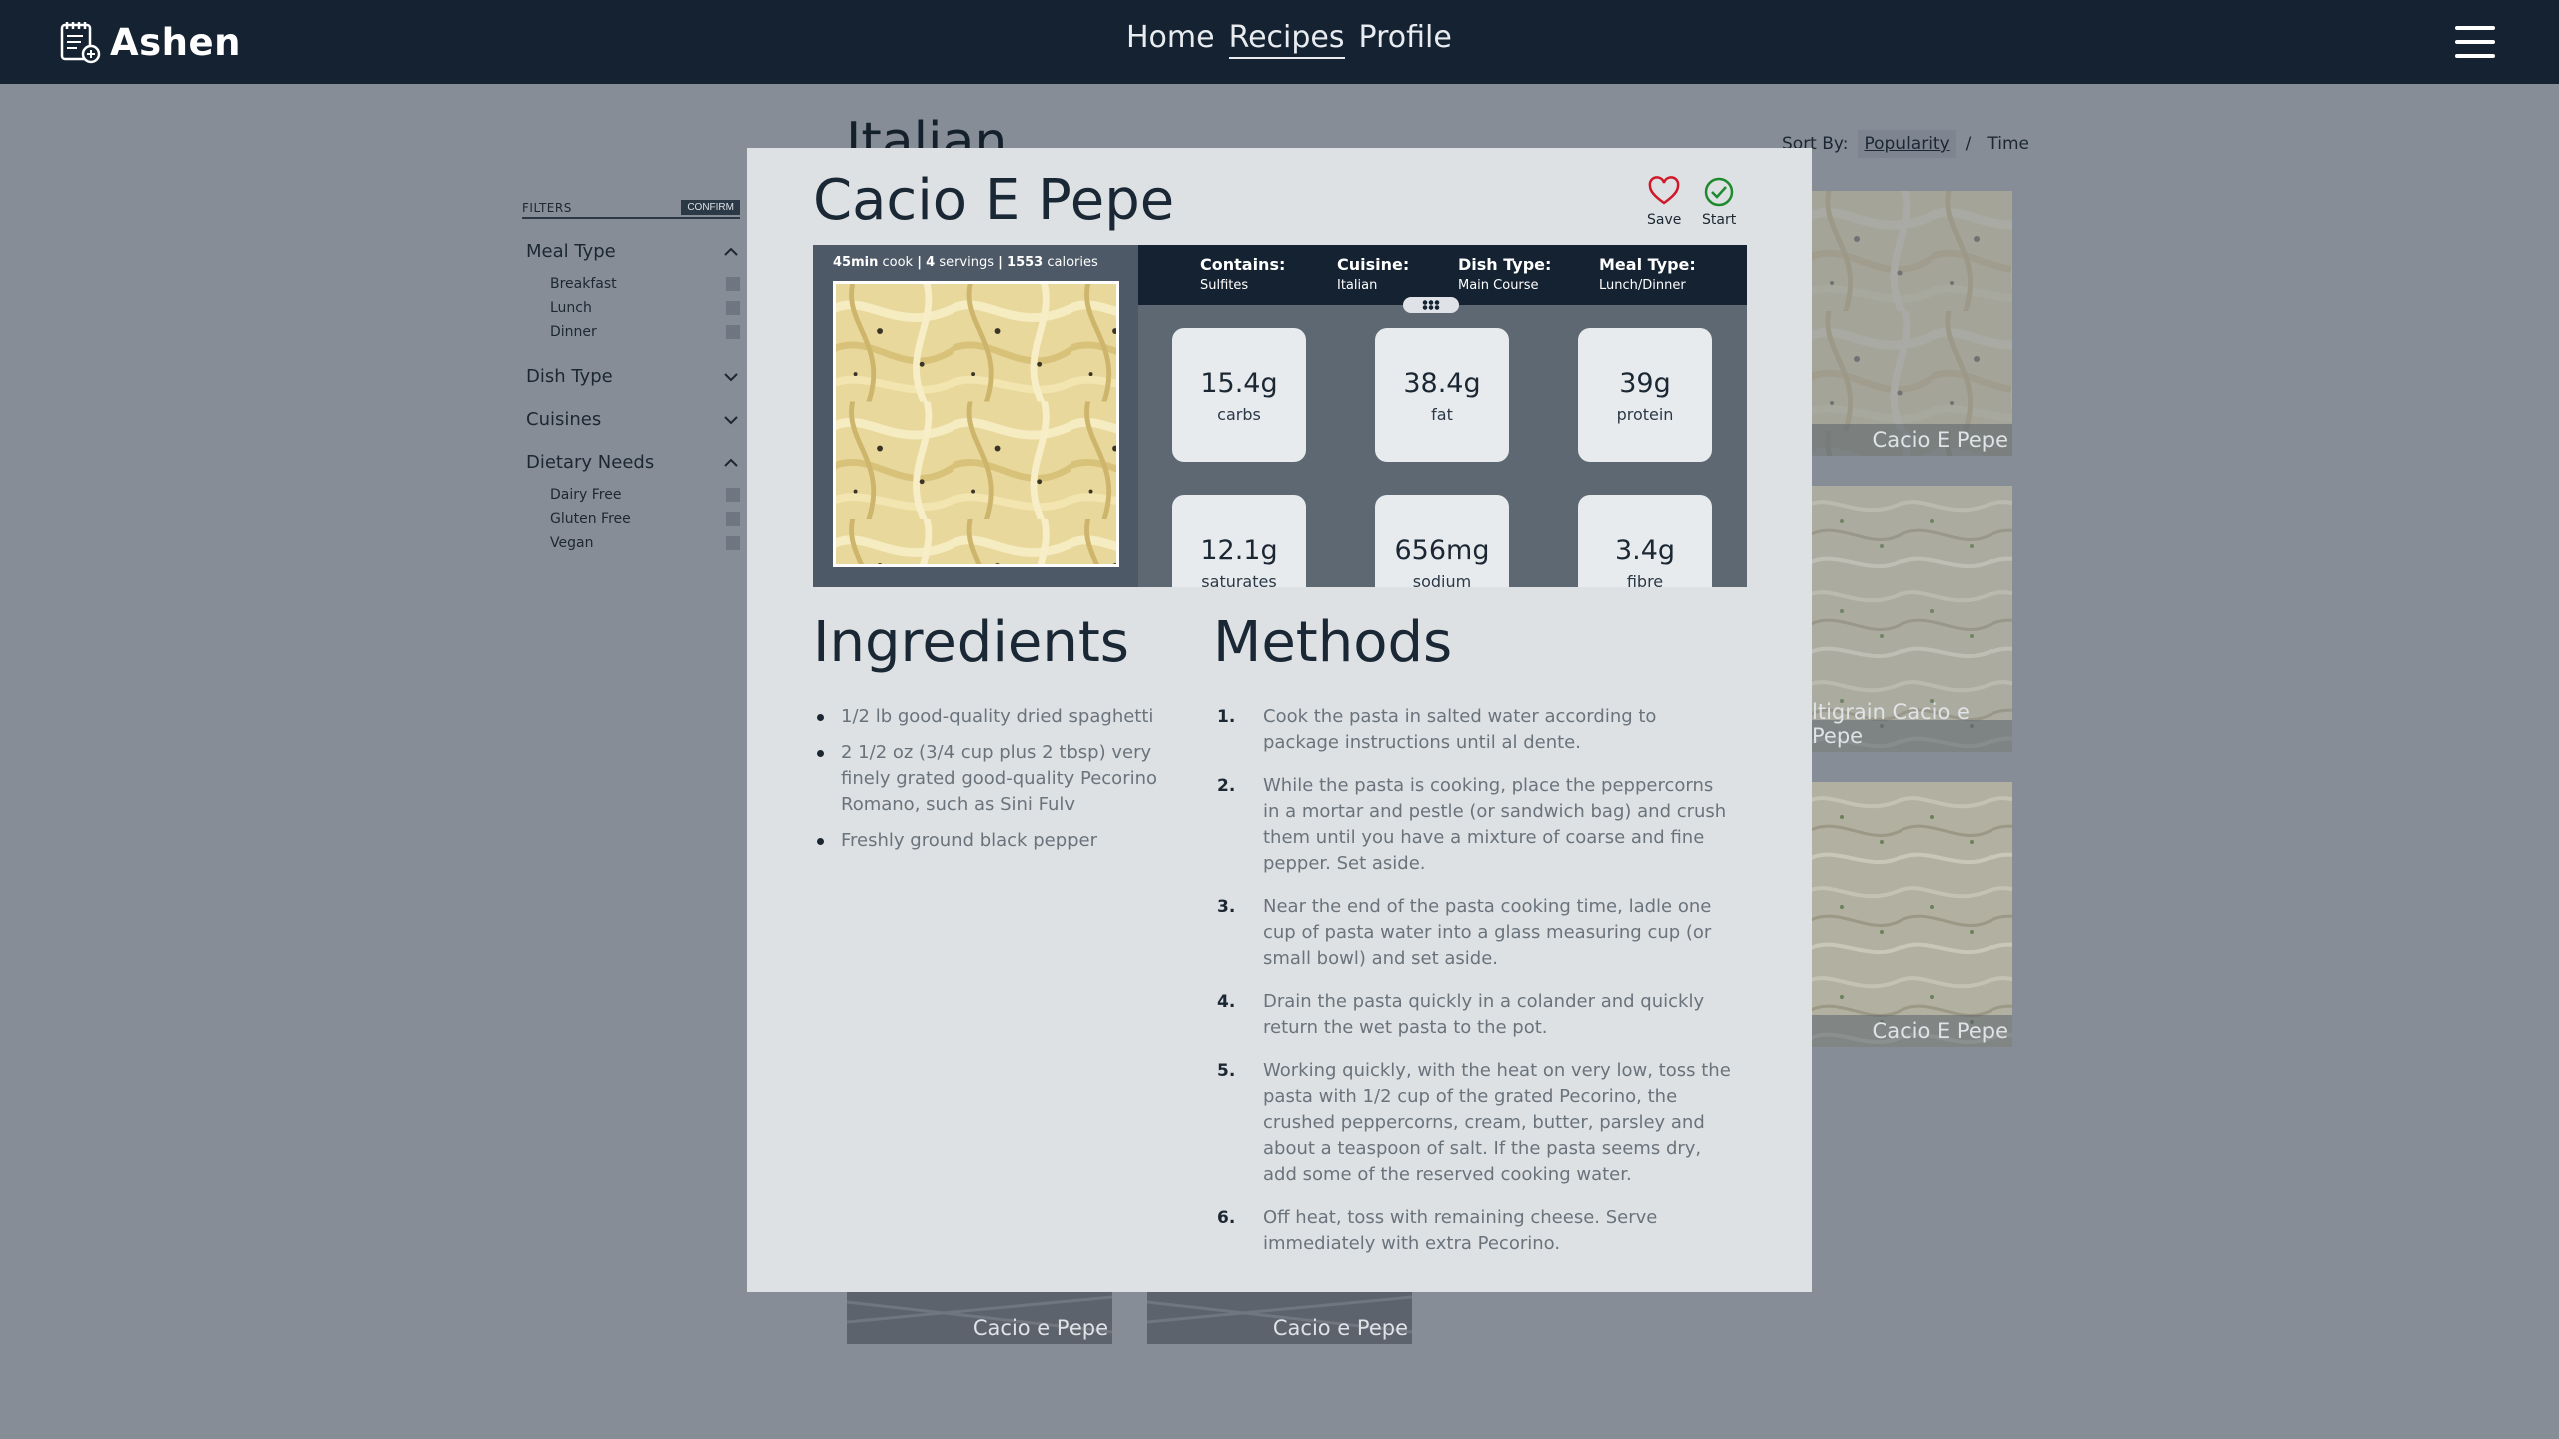  I want to click on calories-unit: calories, so click(1072, 262).